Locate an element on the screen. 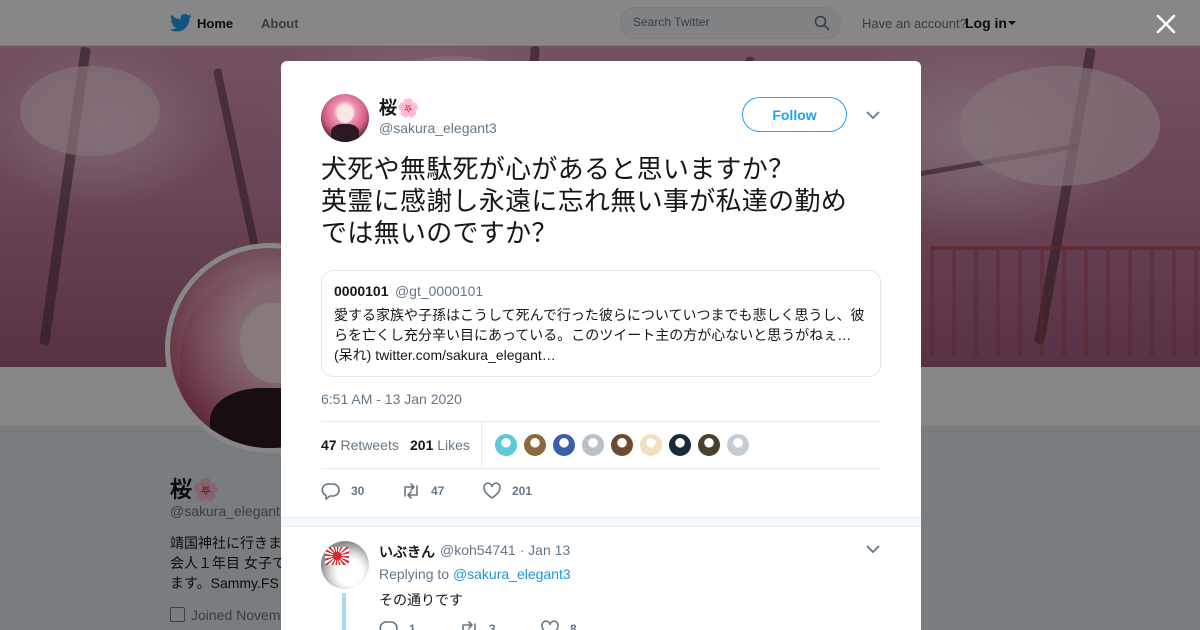 The image size is (1200, 630). author-name: 桜🌸 is located at coordinates (399, 107).